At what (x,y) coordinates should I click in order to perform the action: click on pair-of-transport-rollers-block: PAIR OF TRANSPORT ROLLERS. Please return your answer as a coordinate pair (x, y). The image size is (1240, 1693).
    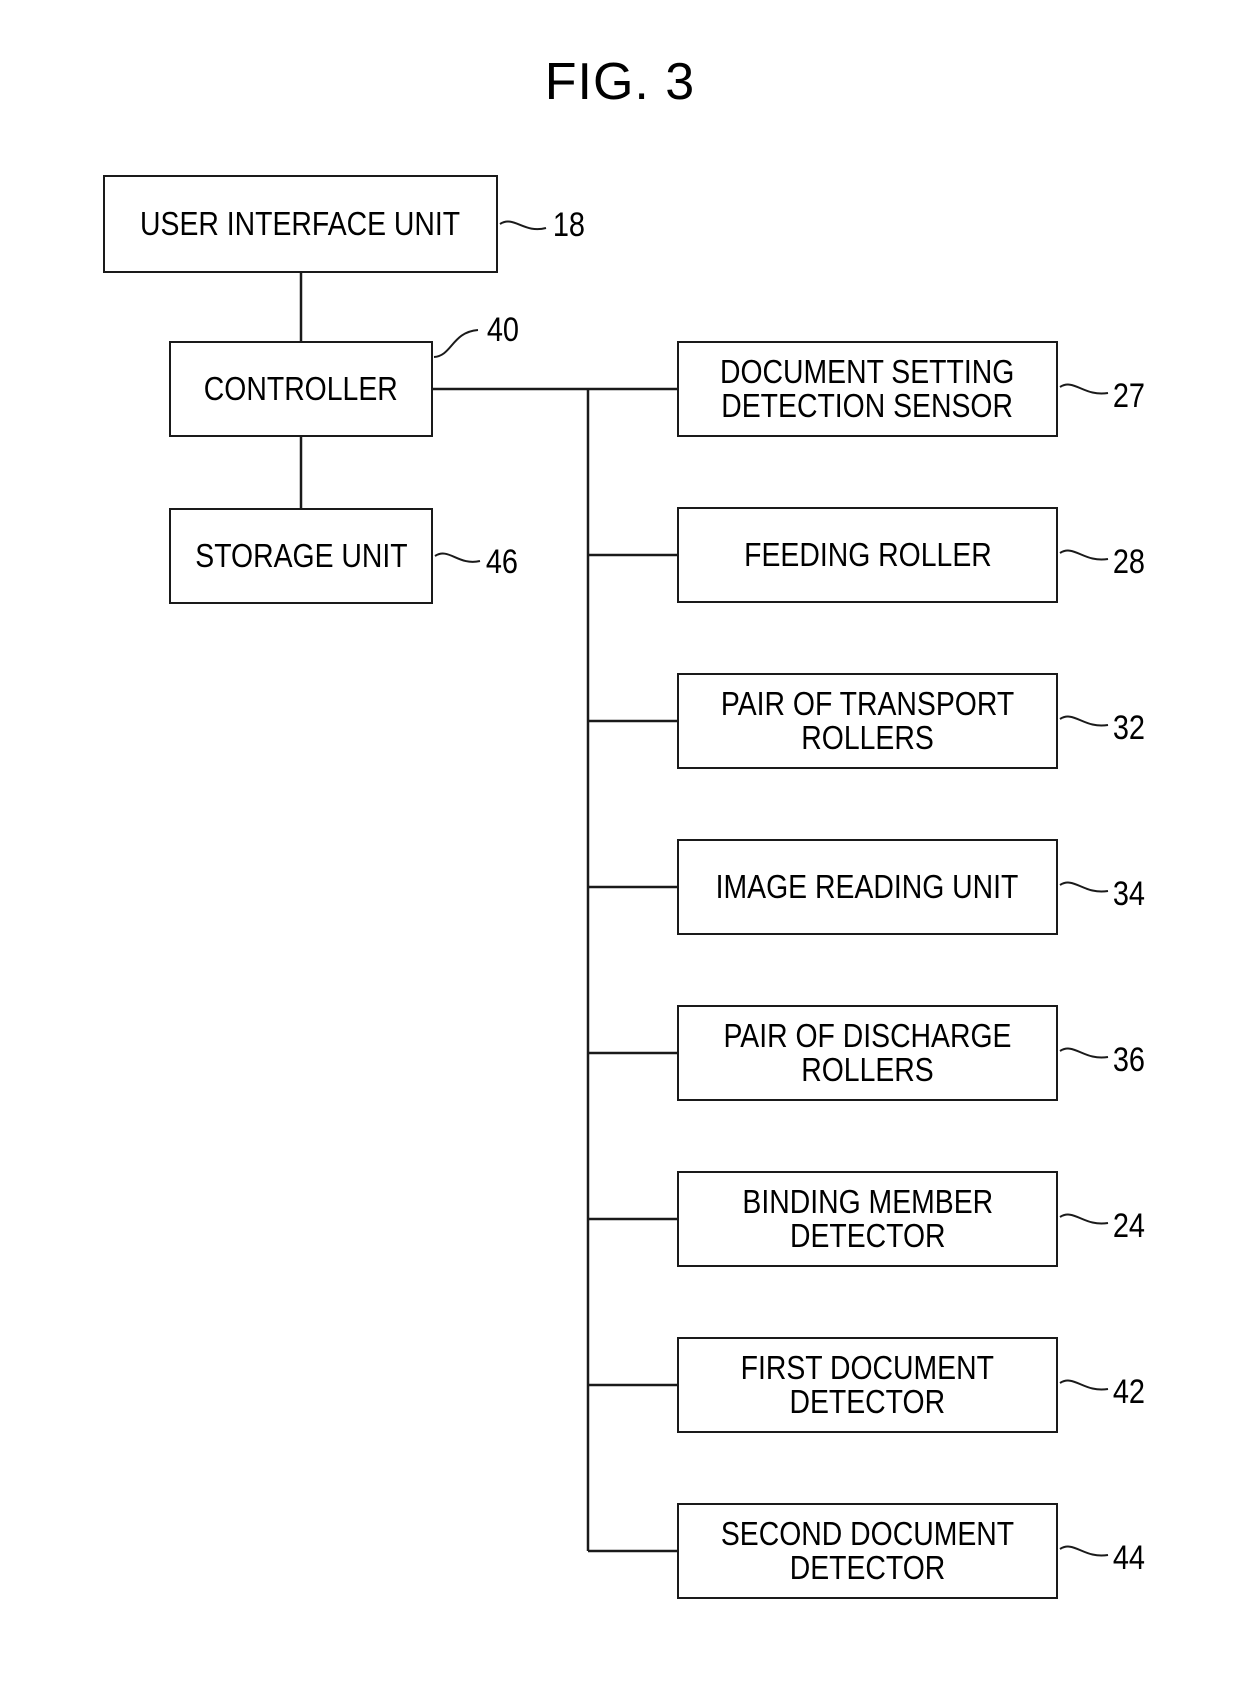
    Looking at the image, I should click on (867, 721).